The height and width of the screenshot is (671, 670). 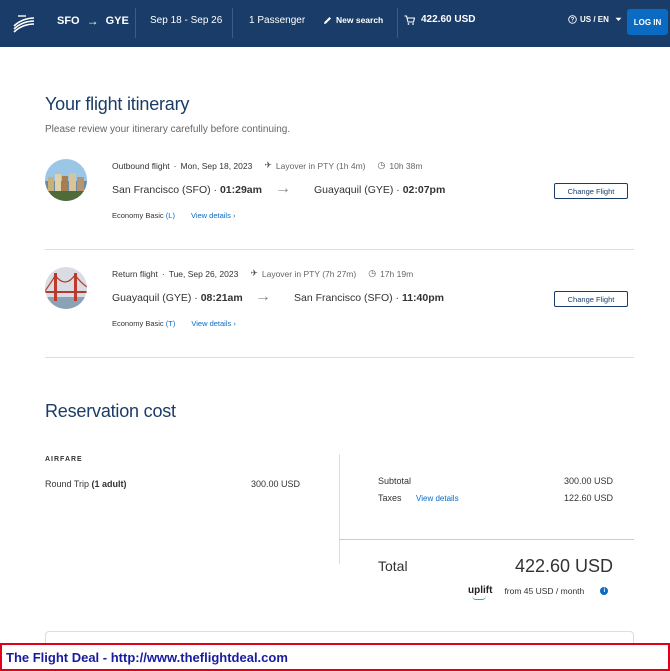 I want to click on airline-logo, so click(x=24, y=23).